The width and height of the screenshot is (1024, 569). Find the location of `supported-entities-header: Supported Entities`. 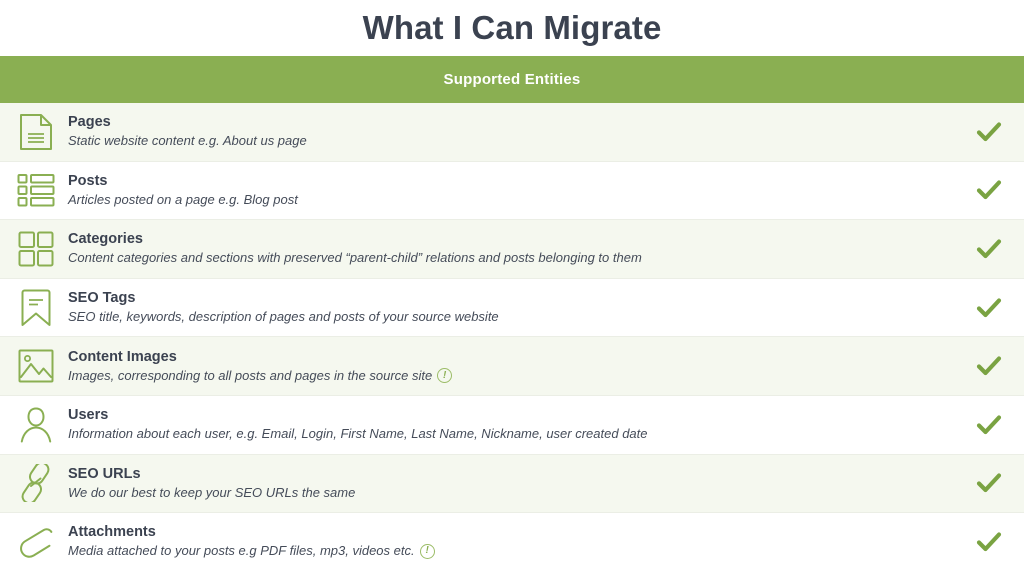

supported-entities-header: Supported Entities is located at coordinates (512, 79).